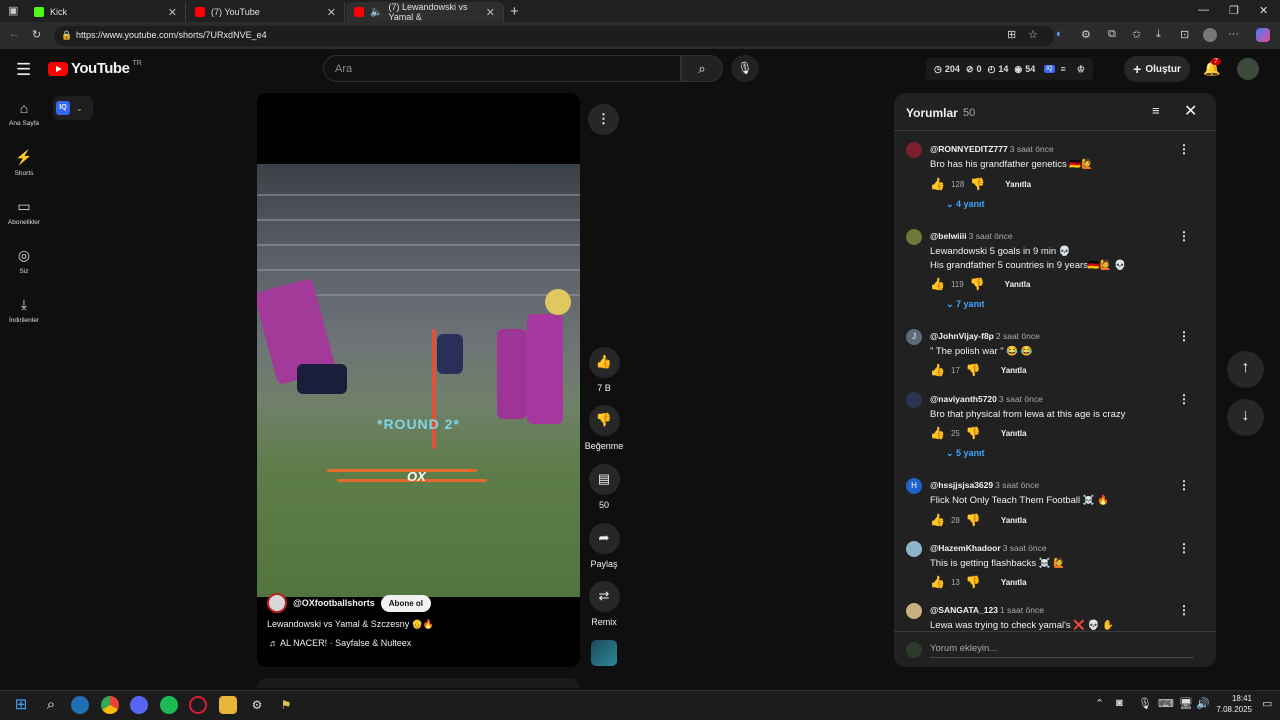 Image resolution: width=1280 pixels, height=720 pixels. Describe the element at coordinates (604, 370) in the screenshot. I see `like-button: 👍 7 B` at that location.